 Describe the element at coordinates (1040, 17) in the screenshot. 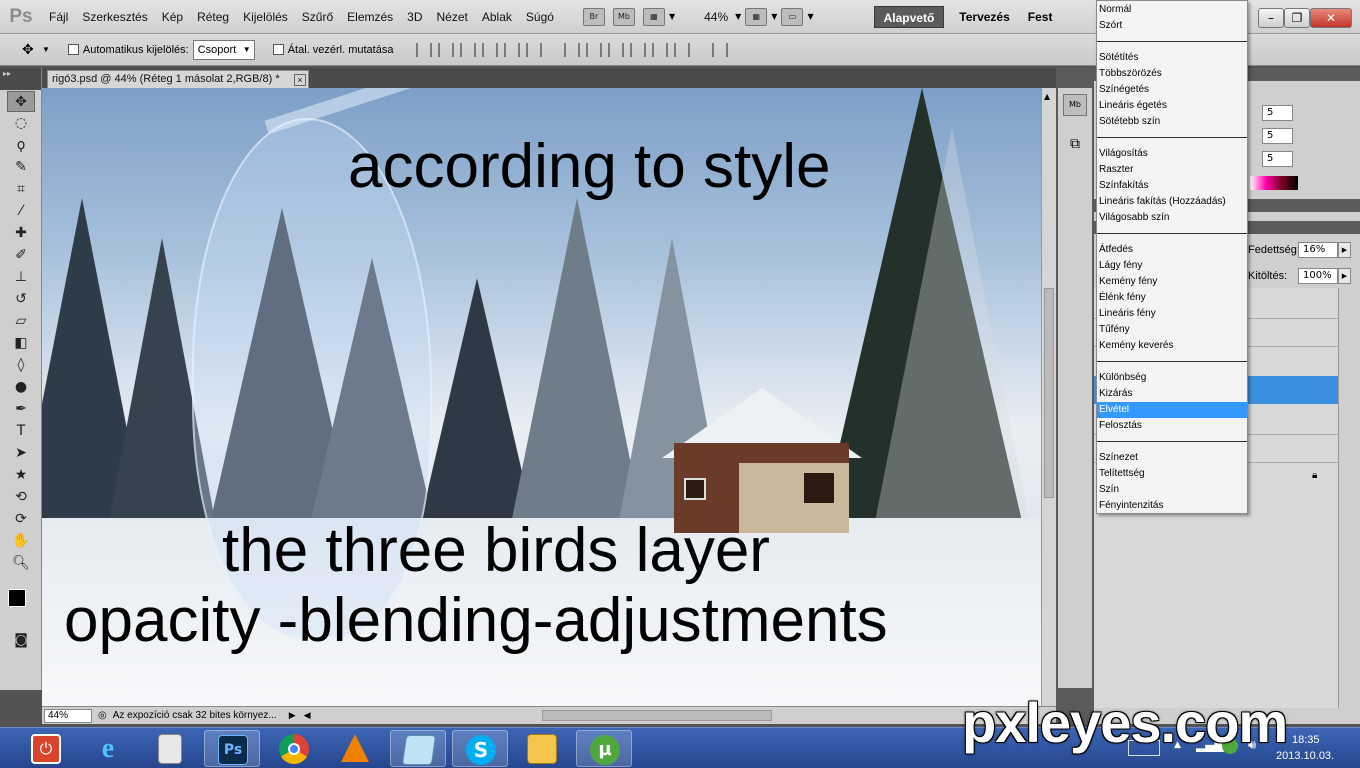

I see `workspace-painting: Fest` at that location.